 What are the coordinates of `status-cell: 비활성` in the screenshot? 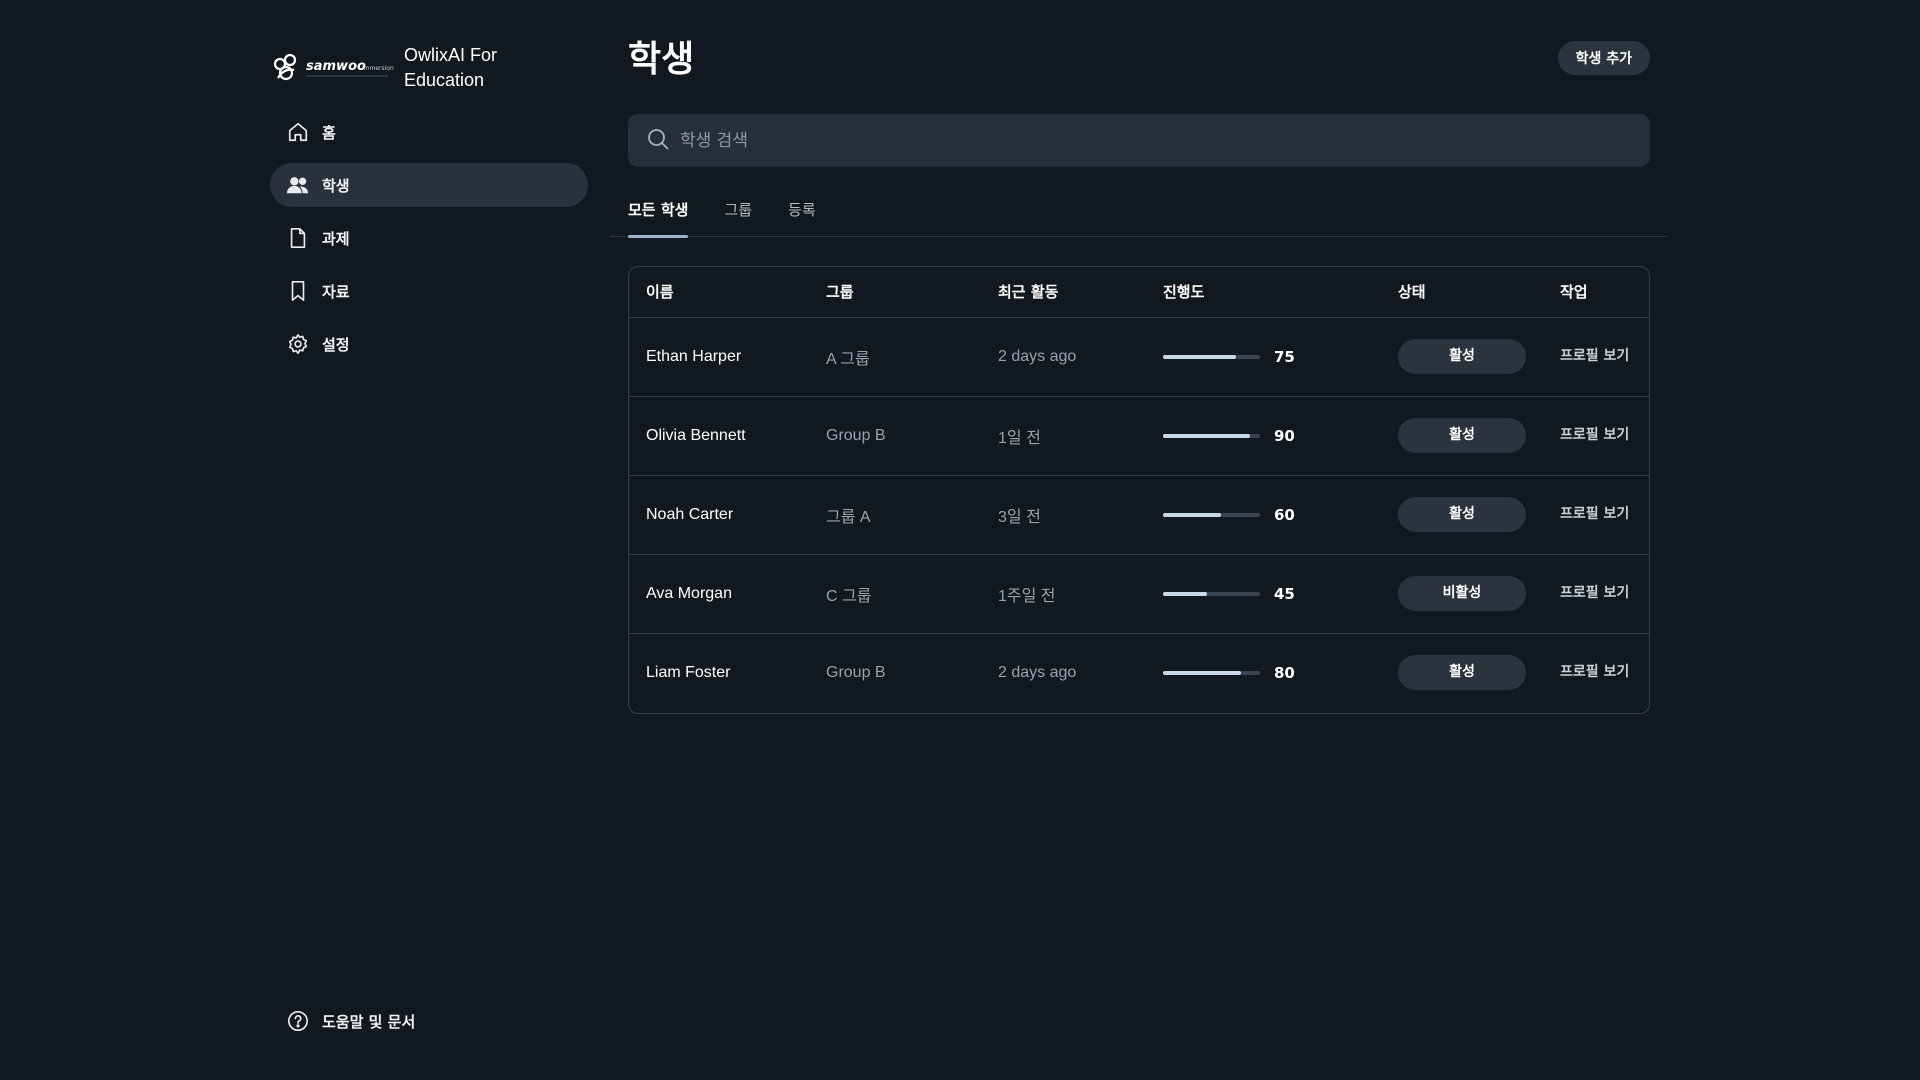 It's located at (1462, 593).